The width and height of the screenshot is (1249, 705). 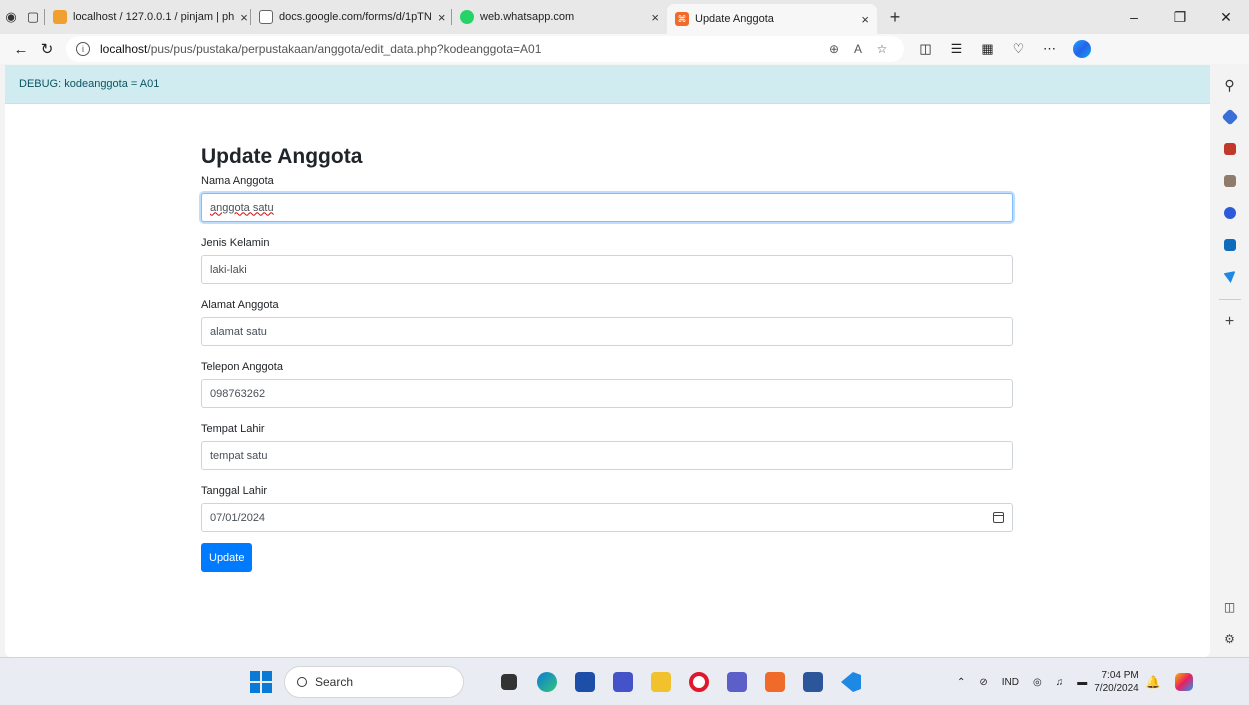 What do you see at coordinates (1229, 299) in the screenshot?
I see `sidebar-divider` at bounding box center [1229, 299].